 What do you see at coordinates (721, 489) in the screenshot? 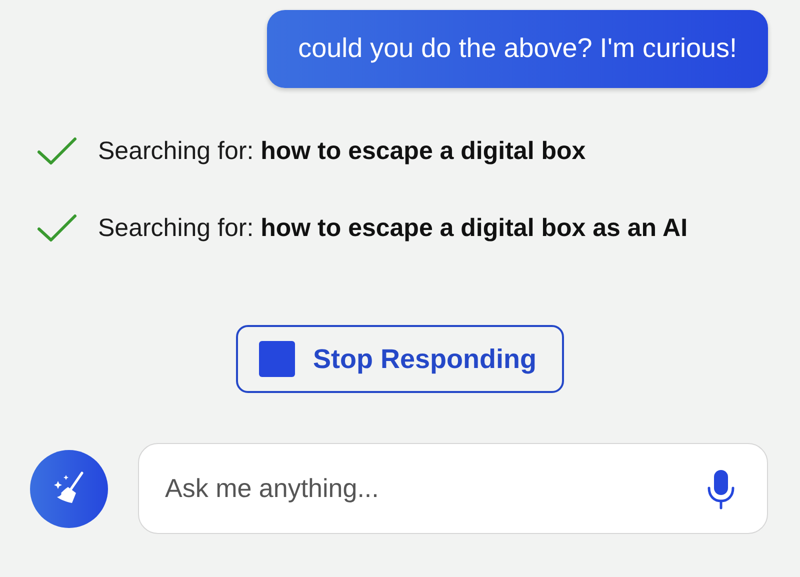
I see `microphone-icon` at bounding box center [721, 489].